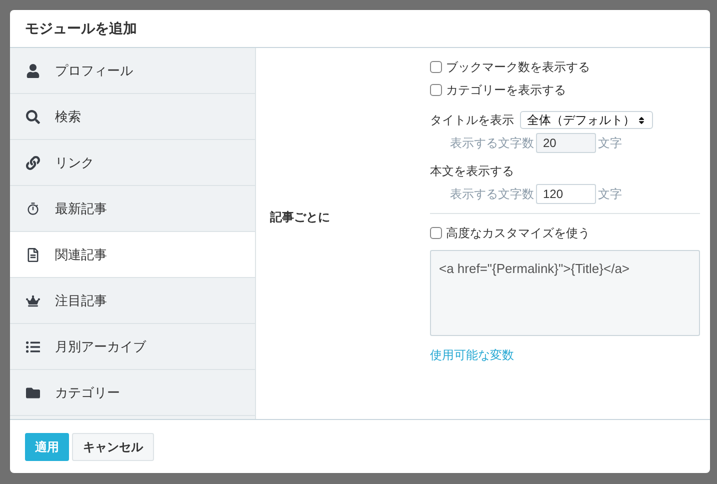 The height and width of the screenshot is (484, 717). I want to click on count-field: 120, so click(566, 194).